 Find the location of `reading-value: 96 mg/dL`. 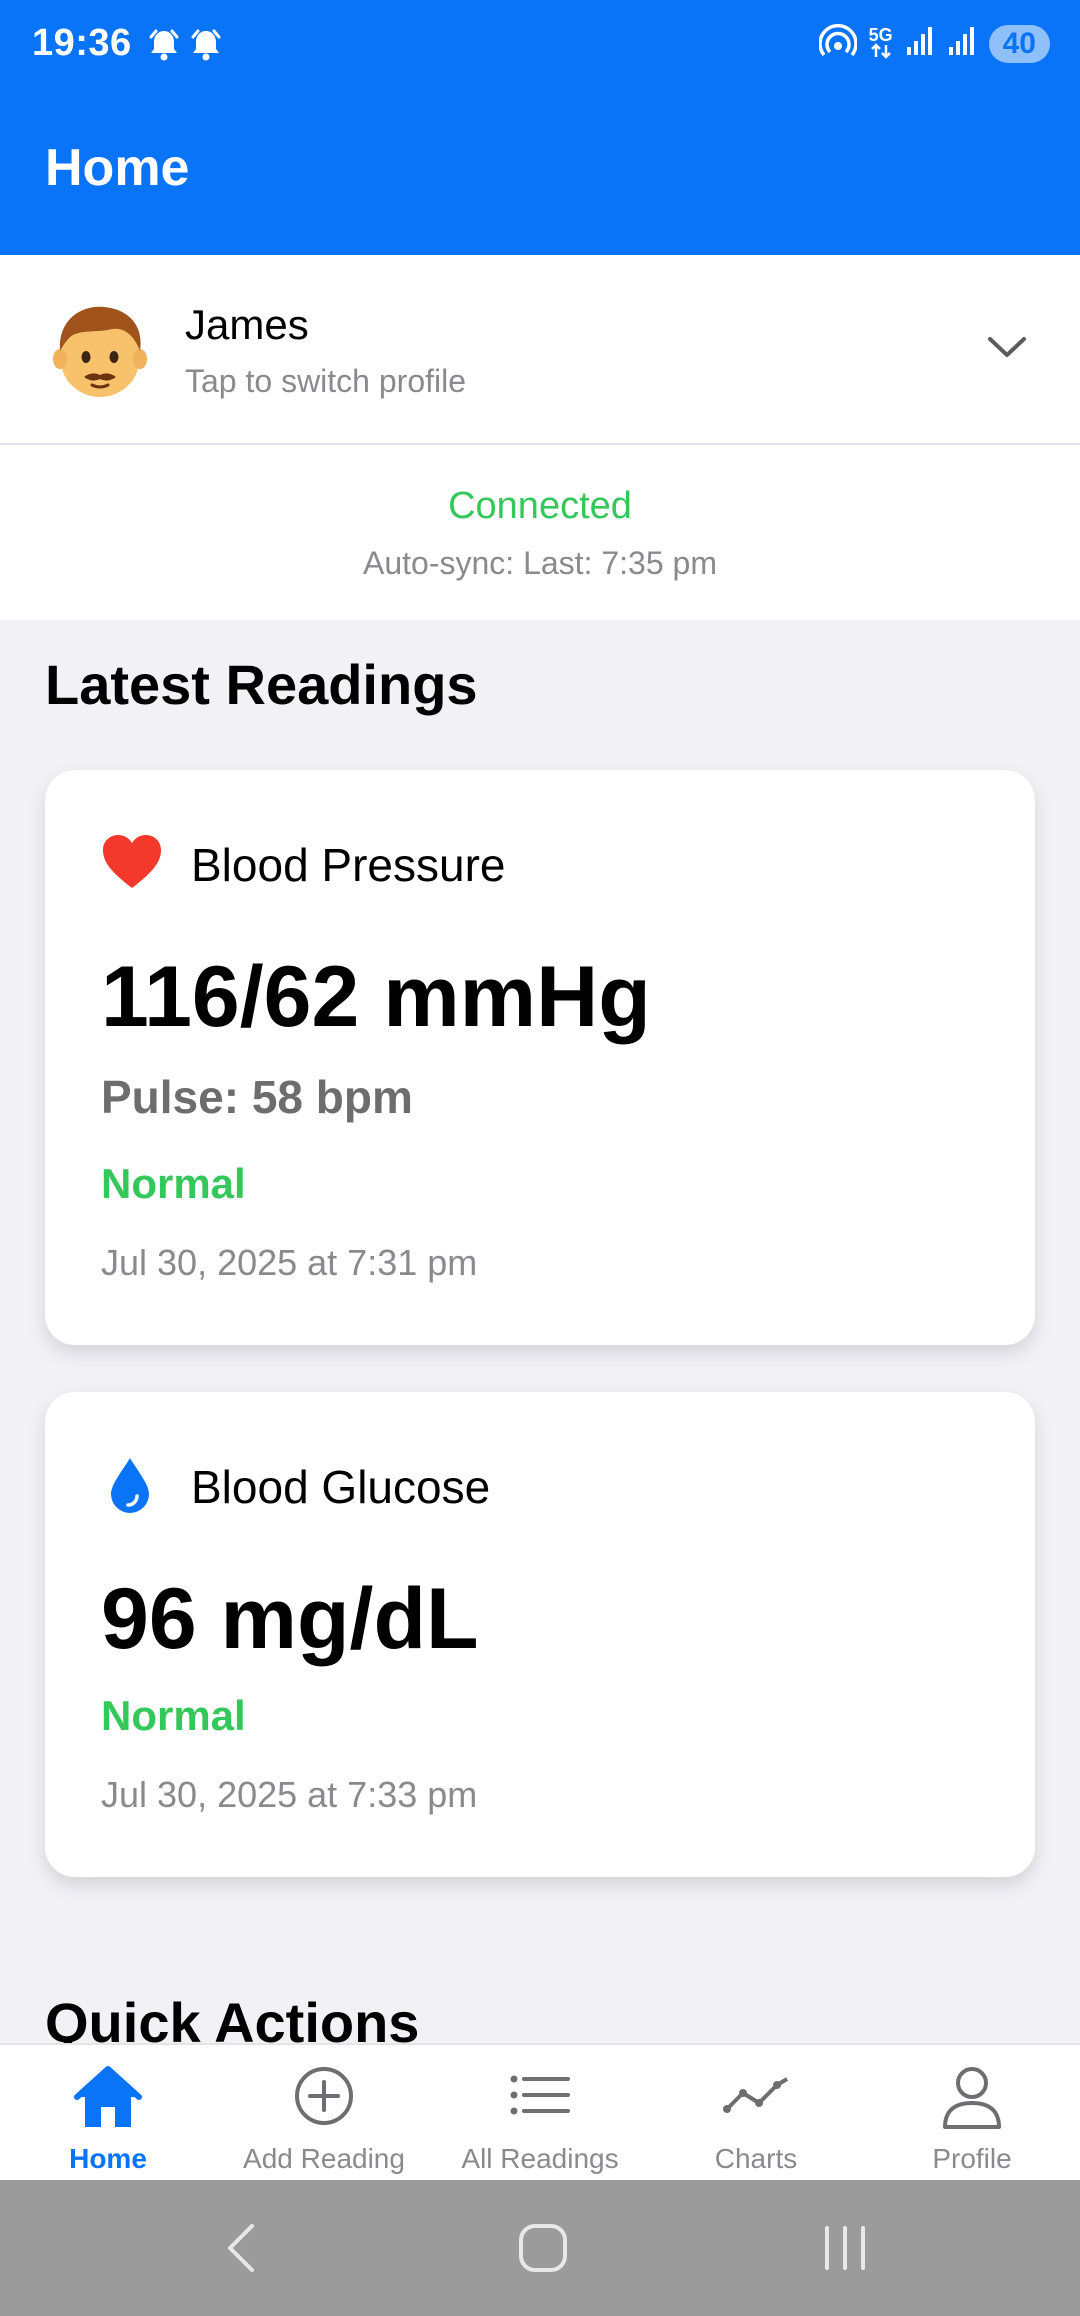

reading-value: 96 mg/dL is located at coordinates (290, 1619).